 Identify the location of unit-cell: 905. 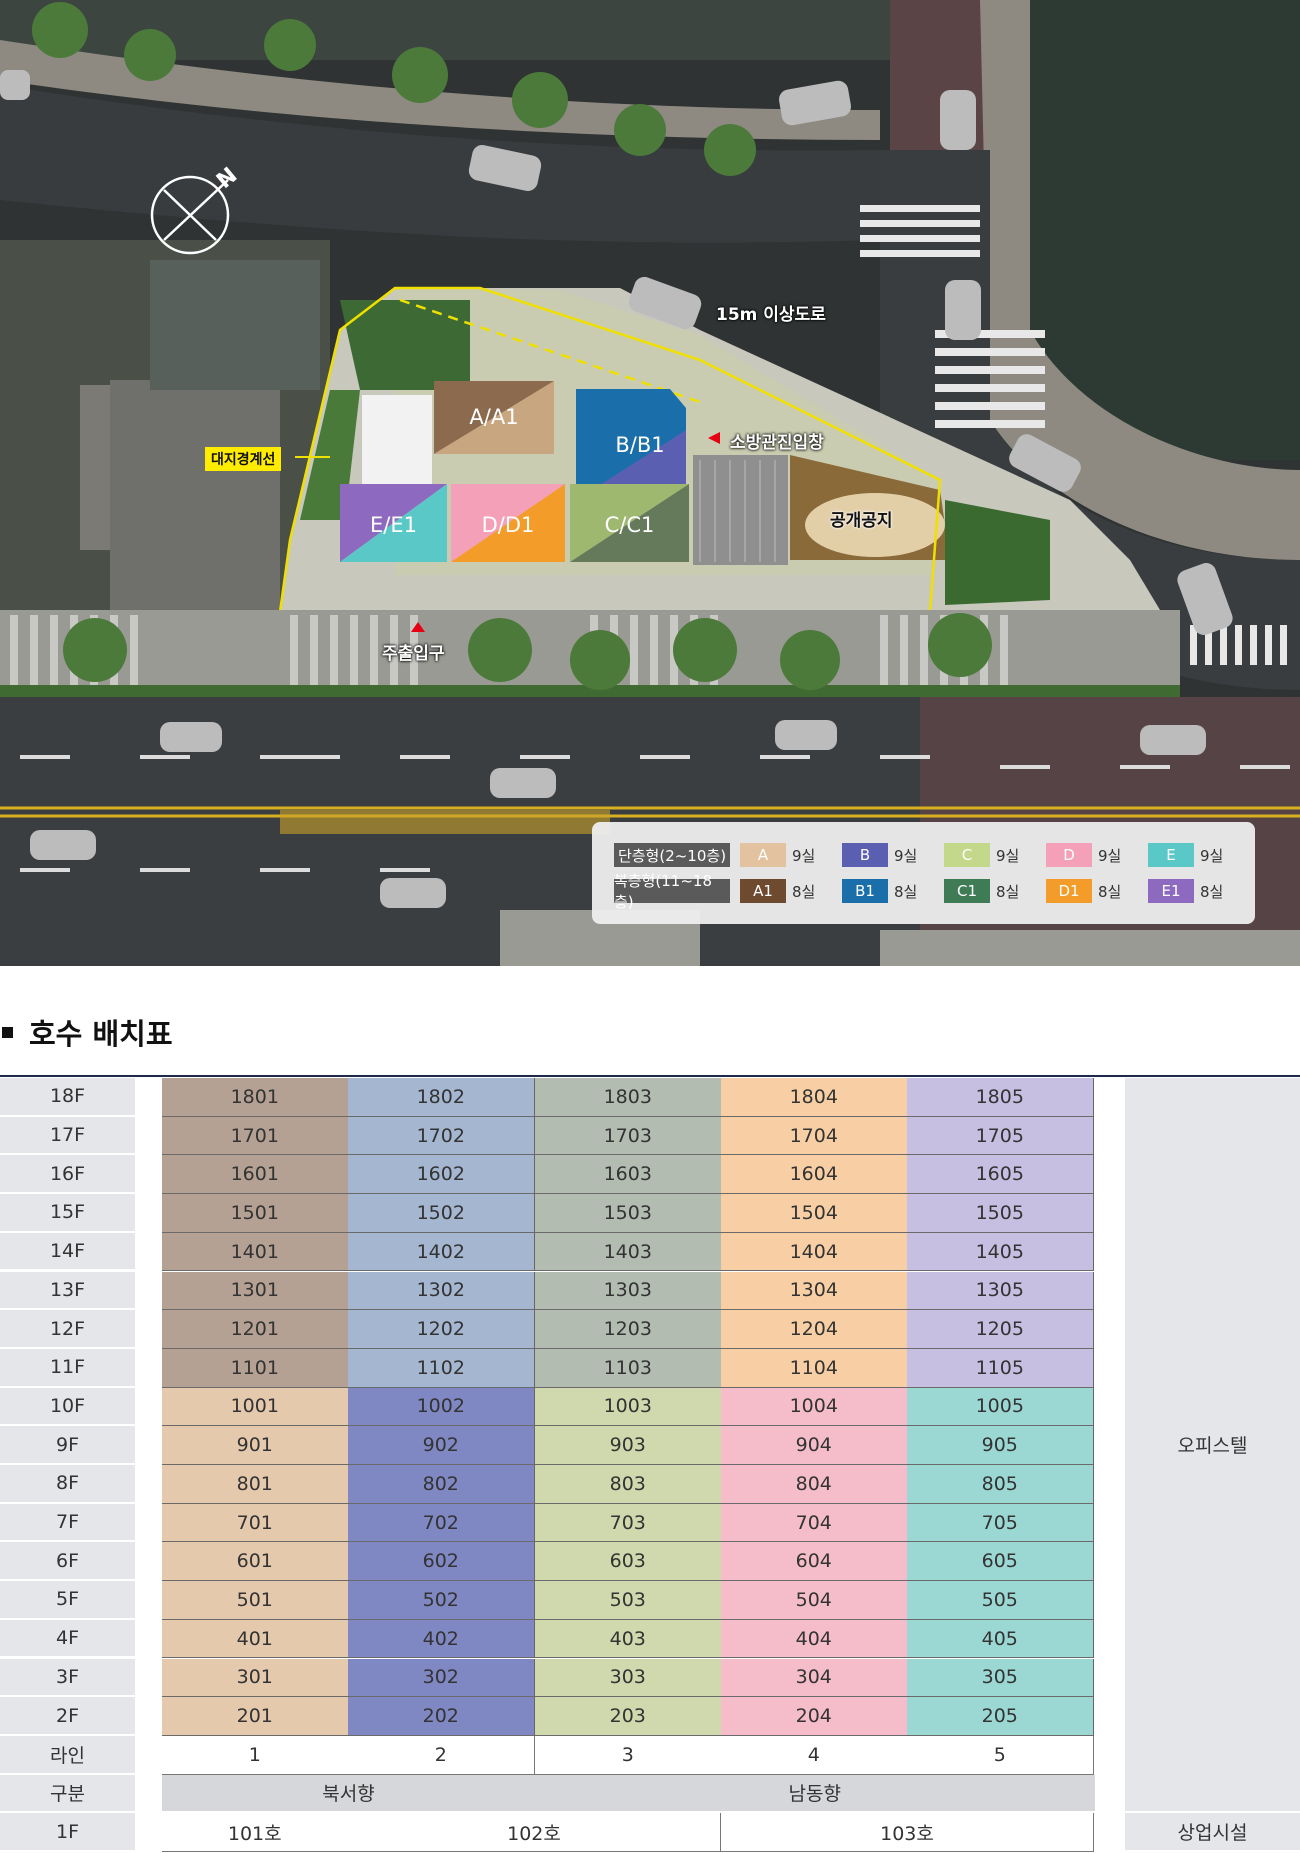
(1000, 1445).